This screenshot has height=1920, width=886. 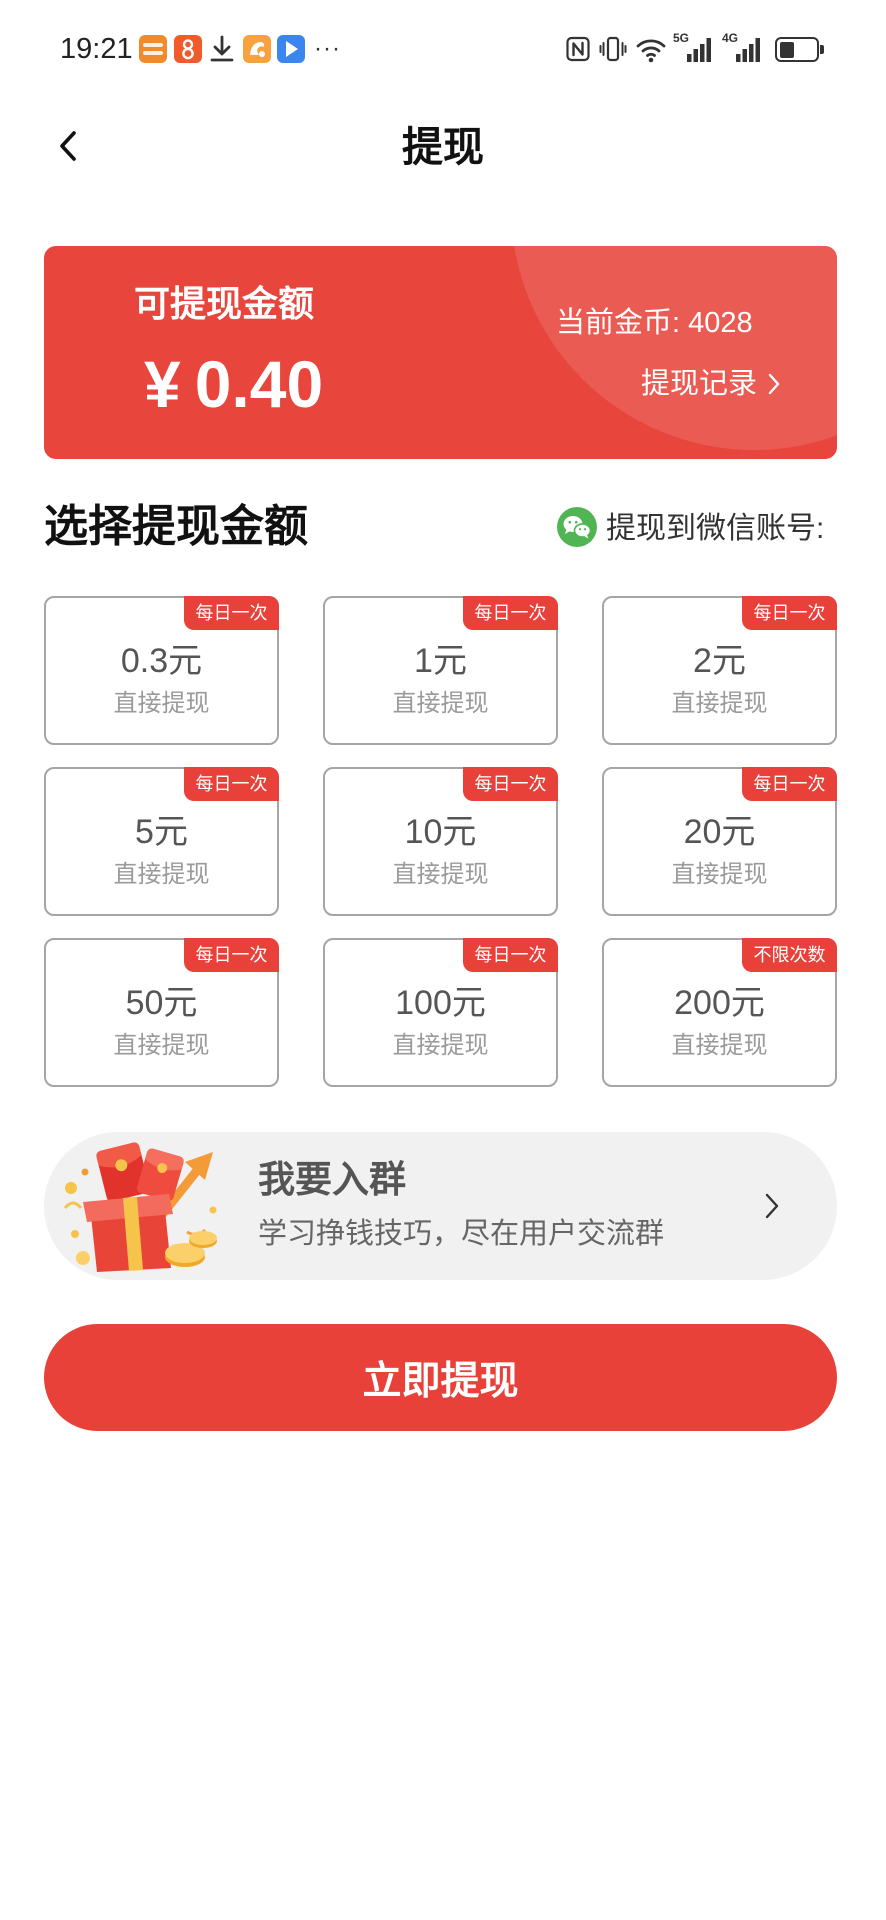 What do you see at coordinates (651, 51) in the screenshot?
I see `wifi-icon` at bounding box center [651, 51].